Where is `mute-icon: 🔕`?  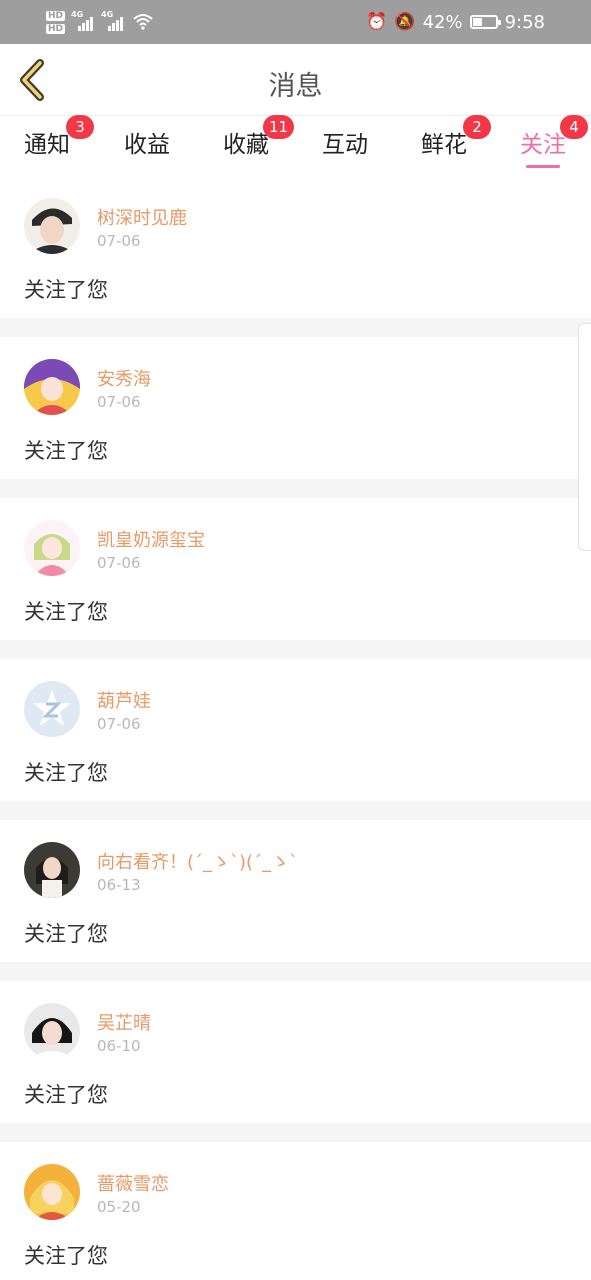
mute-icon: 🔕 is located at coordinates (405, 22).